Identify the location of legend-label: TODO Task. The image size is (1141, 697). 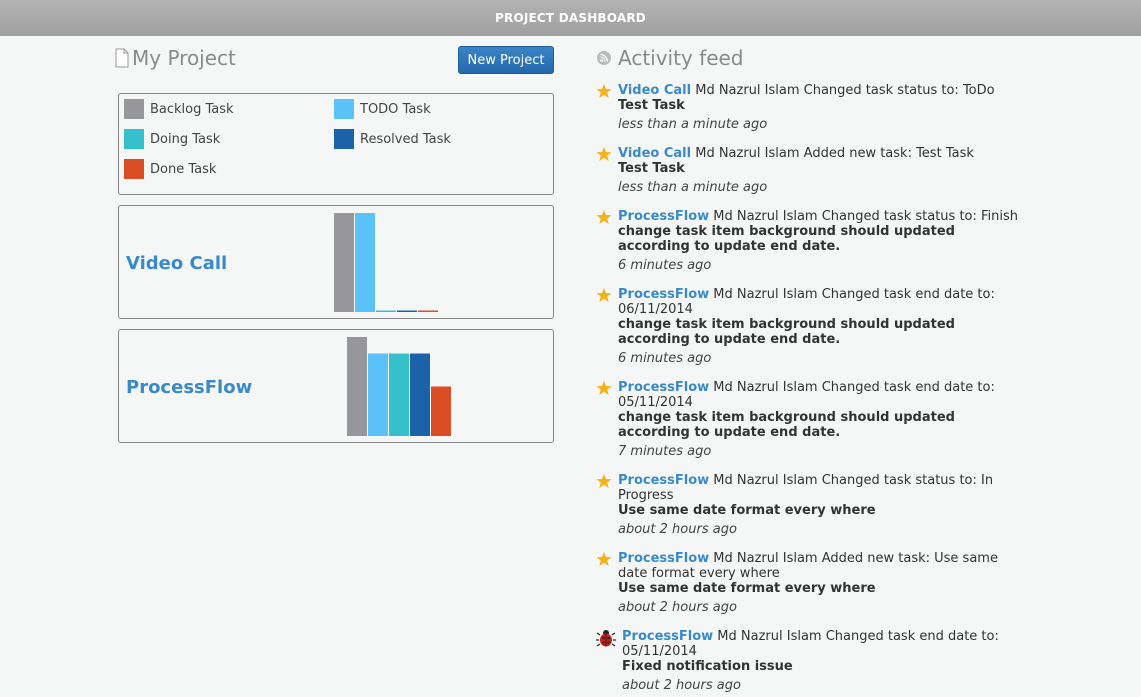
(395, 109).